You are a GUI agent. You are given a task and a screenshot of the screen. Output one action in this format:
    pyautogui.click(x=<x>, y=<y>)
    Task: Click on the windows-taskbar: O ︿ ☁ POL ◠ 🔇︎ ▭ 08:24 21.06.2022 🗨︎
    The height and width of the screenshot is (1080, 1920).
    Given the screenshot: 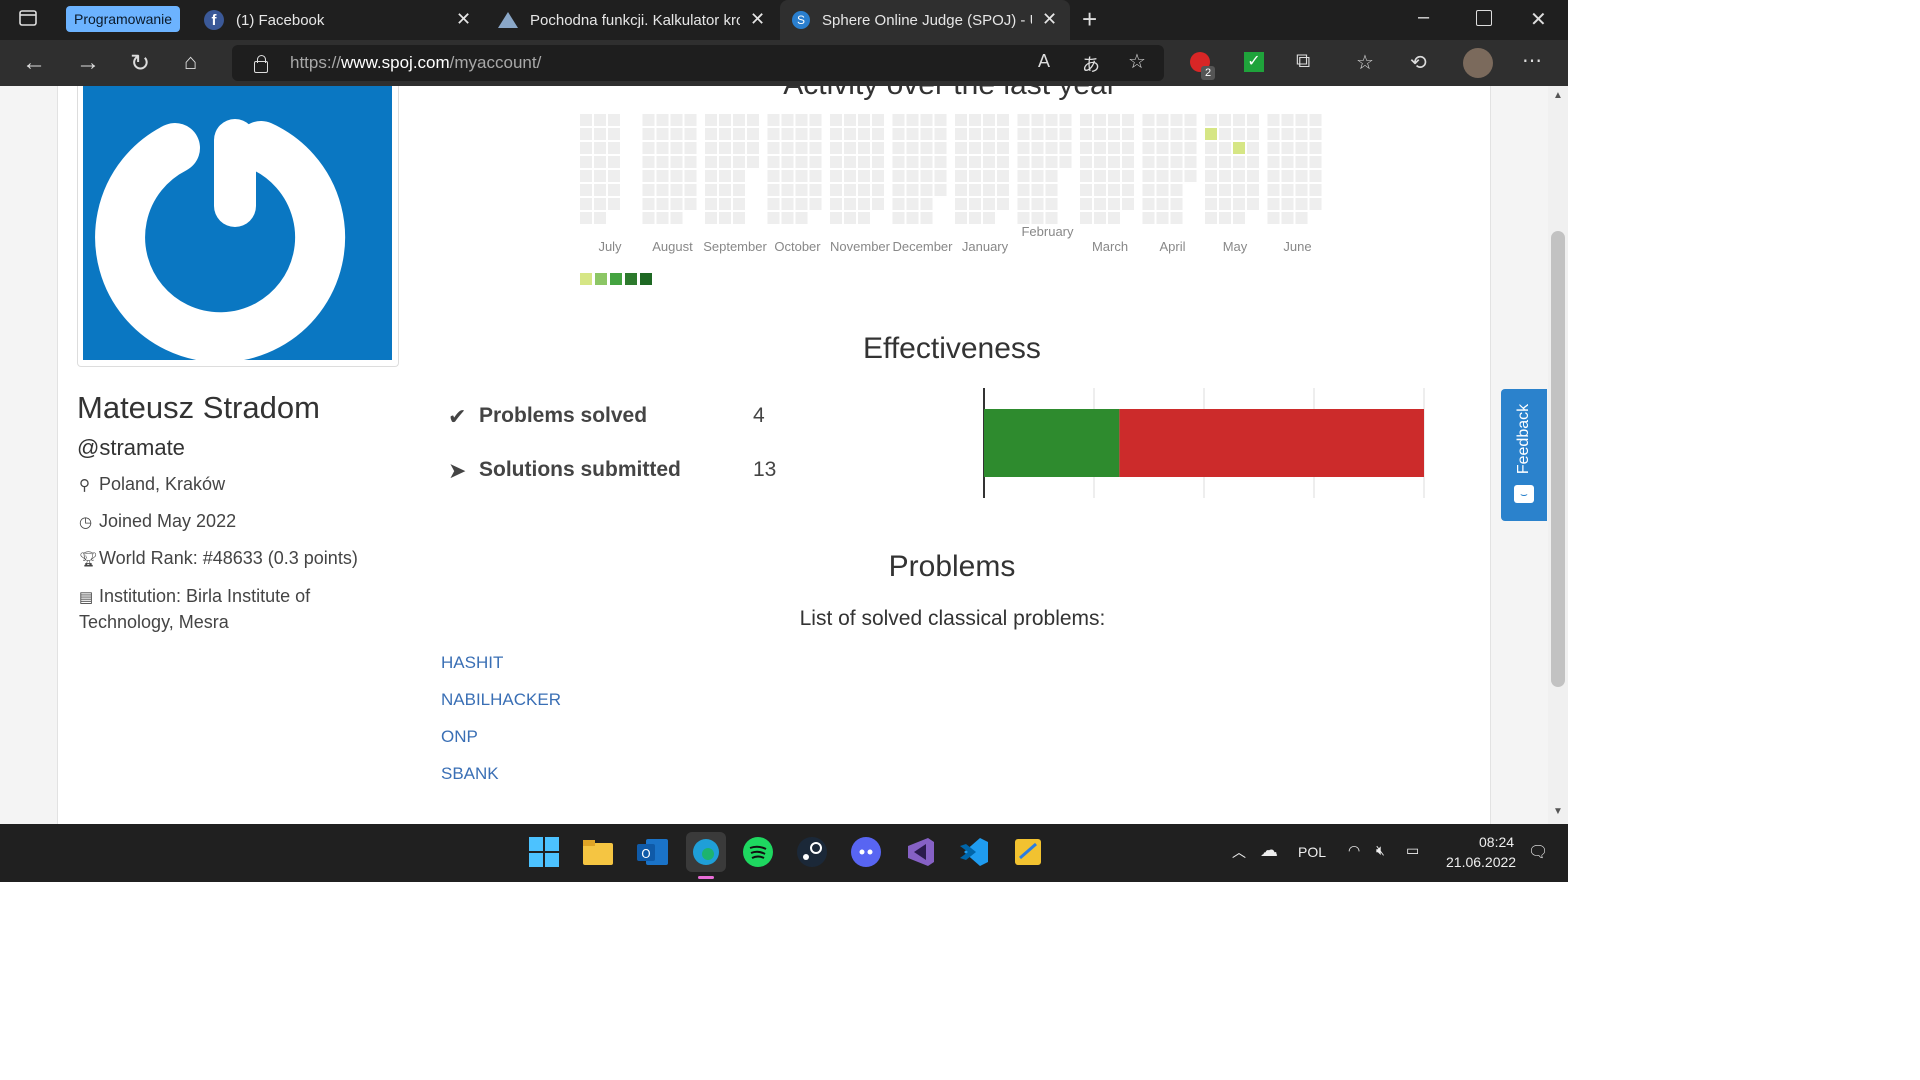 What is the action you would take?
    pyautogui.click(x=784, y=853)
    